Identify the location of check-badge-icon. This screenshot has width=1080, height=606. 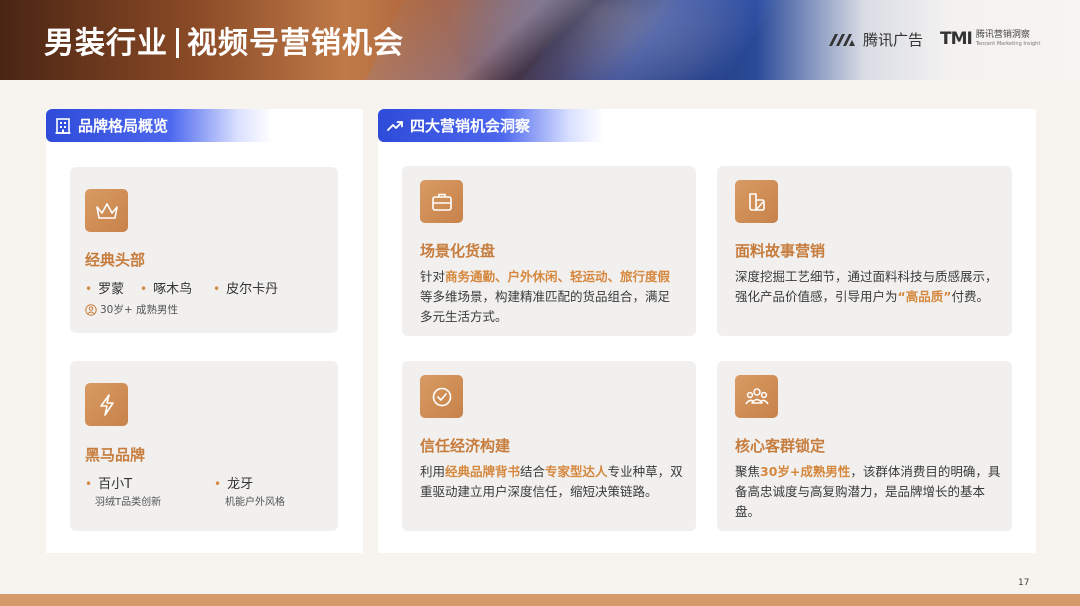
(441, 396).